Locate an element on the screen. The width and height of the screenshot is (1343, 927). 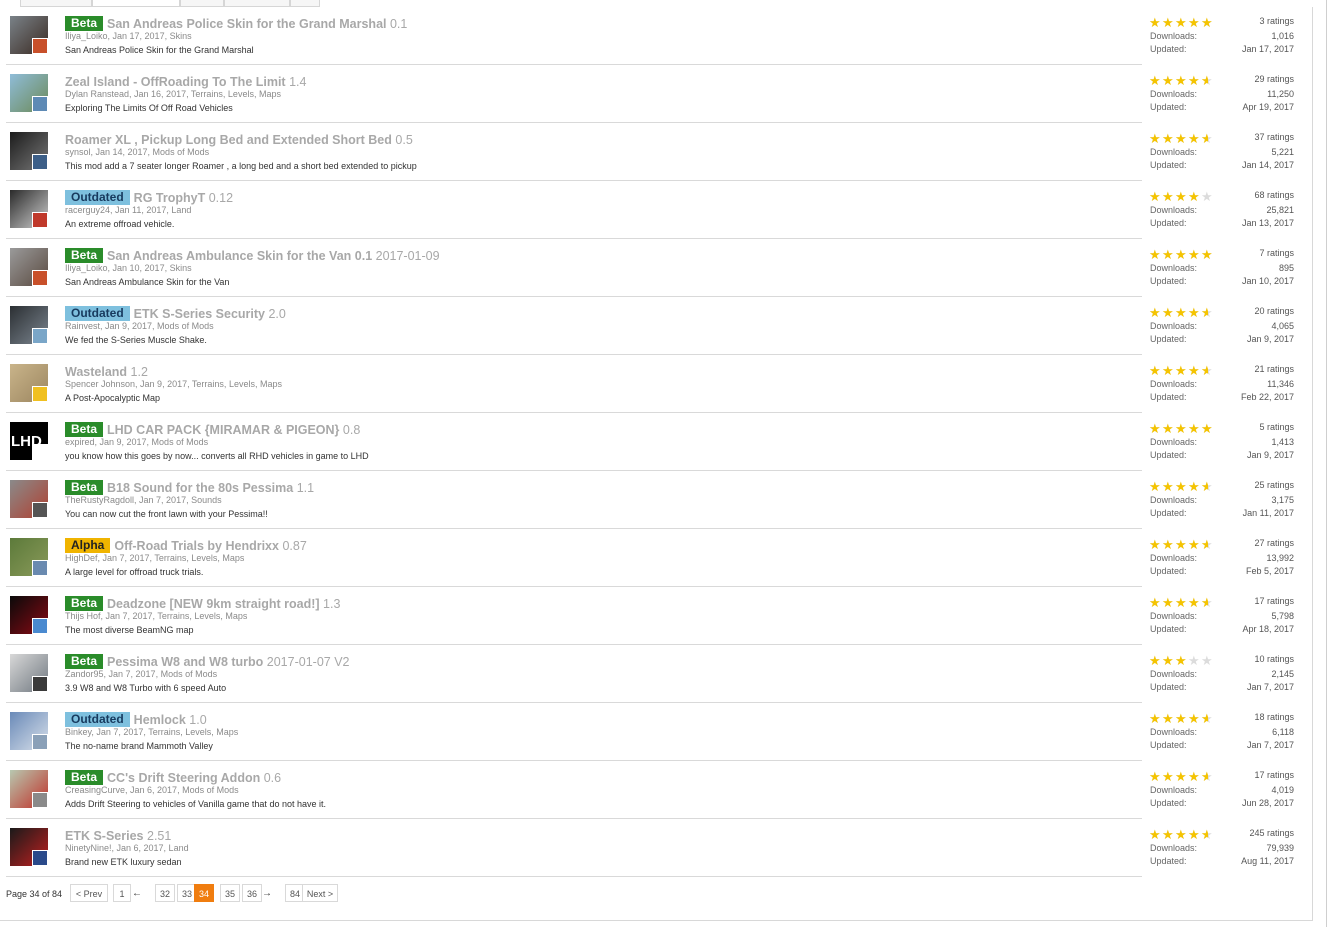
next-page-button: Next > is located at coordinates (320, 893).